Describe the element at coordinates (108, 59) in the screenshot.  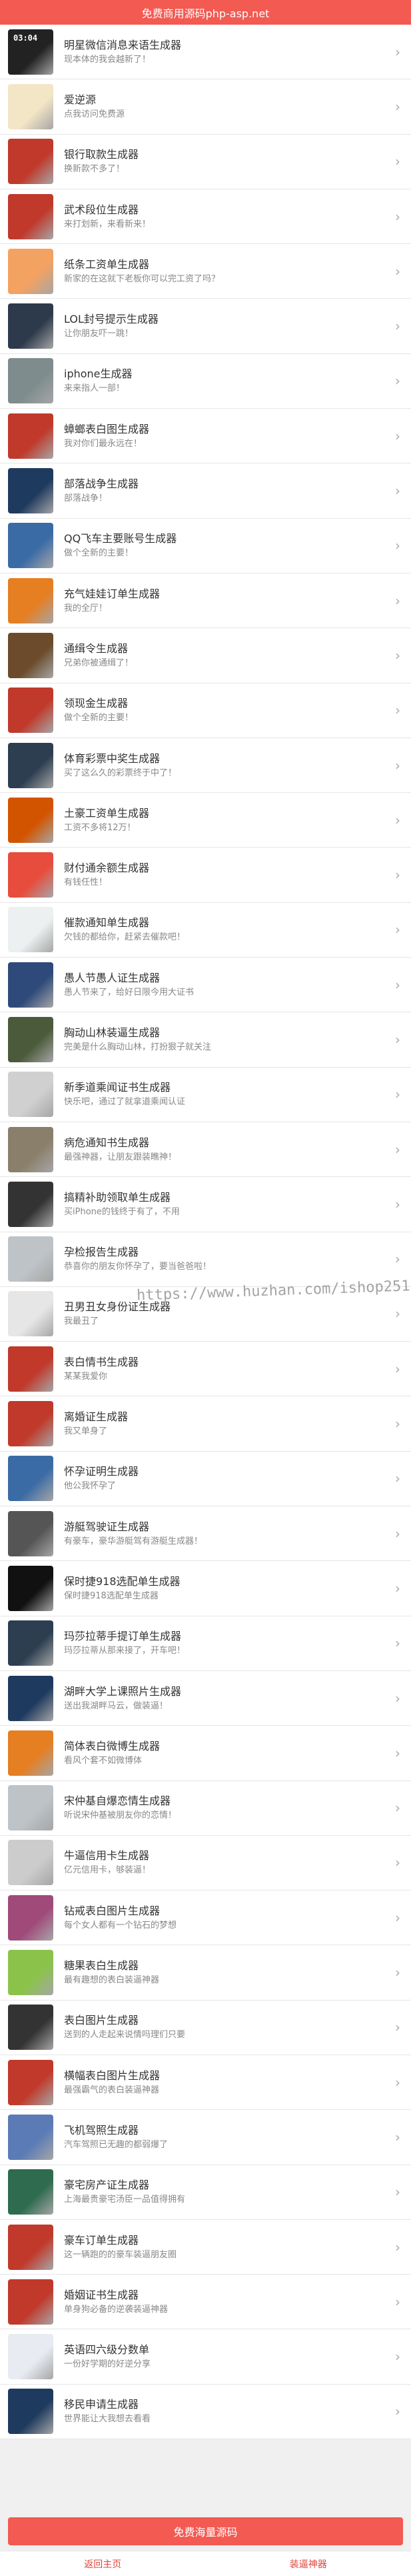
I see `item-description: 现本体的我会越新了！` at that location.